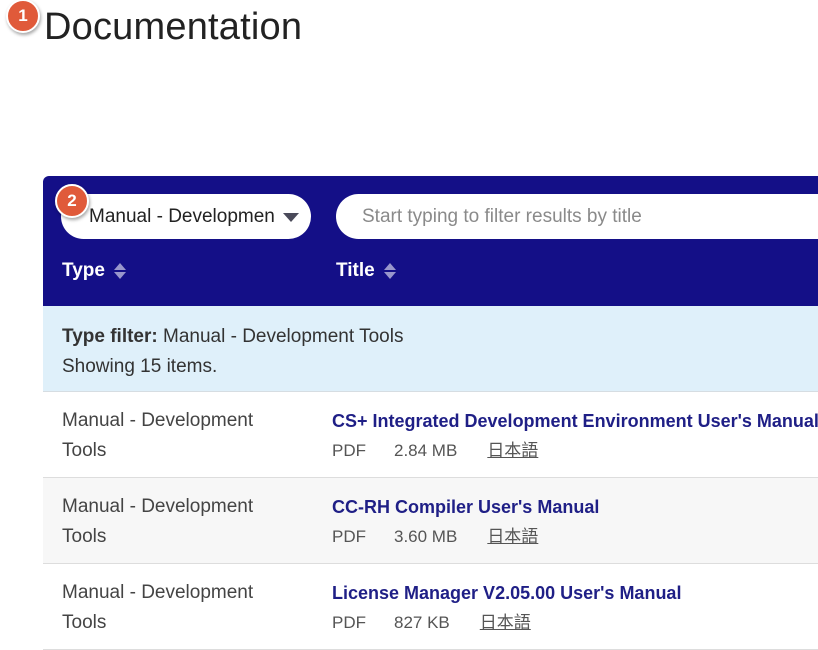 The height and width of the screenshot is (650, 818). I want to click on column-header-type: Type, so click(94, 271).